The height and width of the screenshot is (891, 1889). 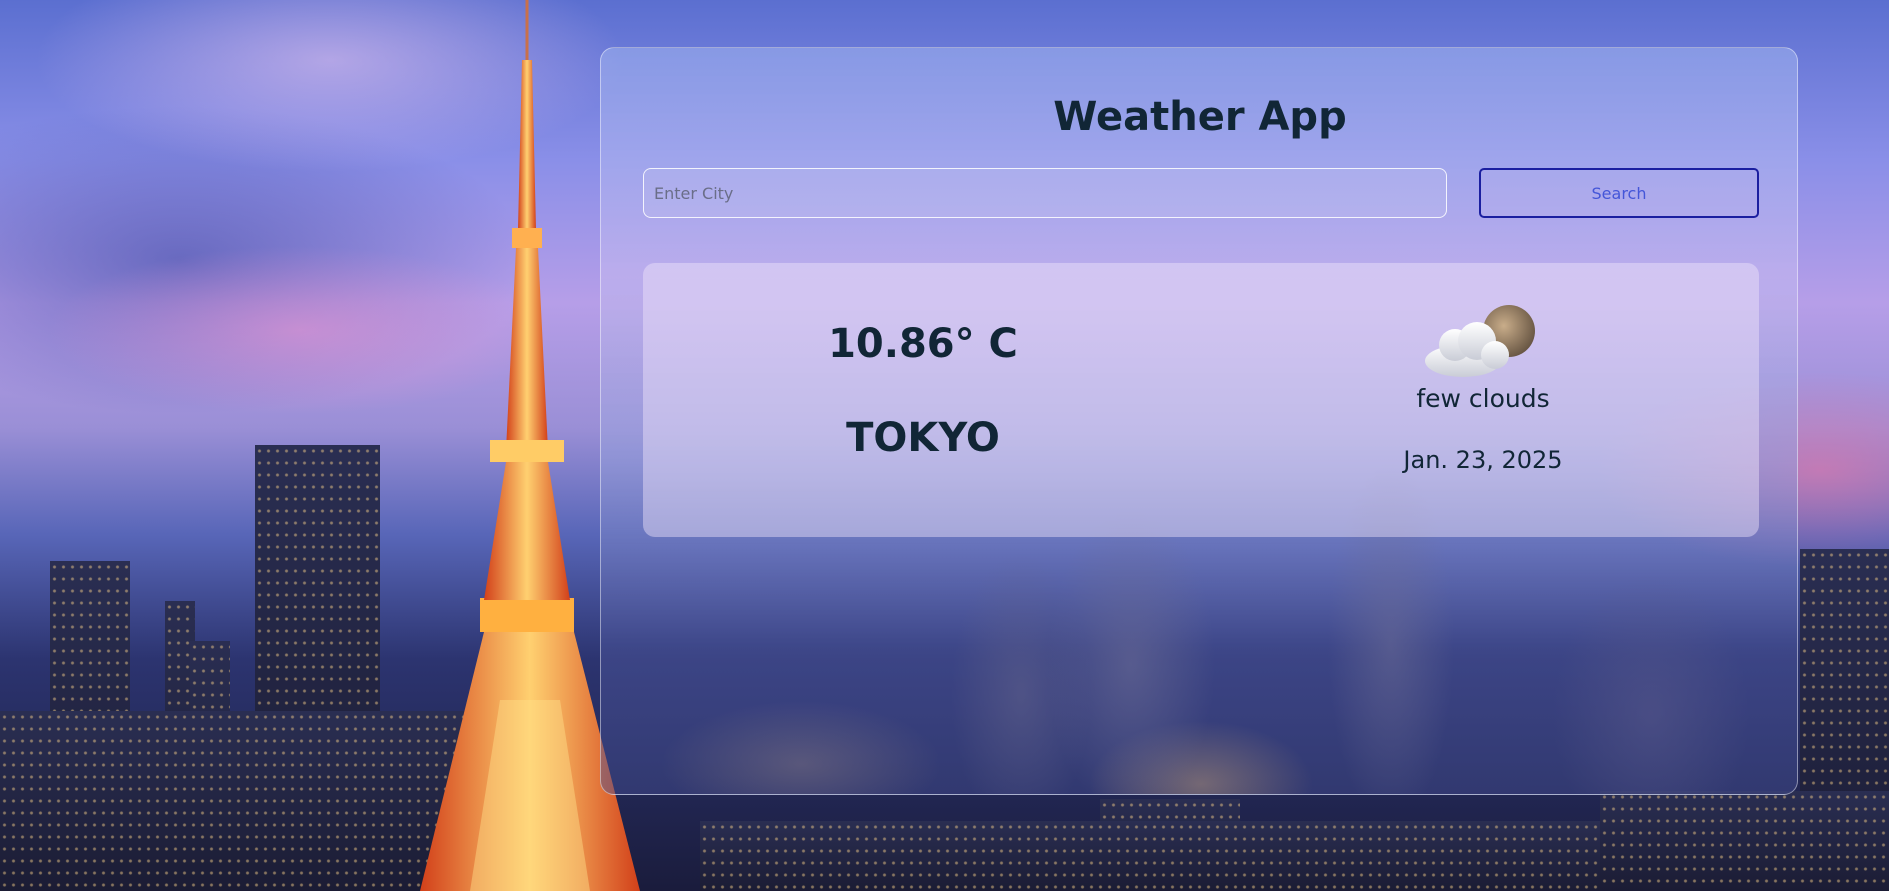 I want to click on city-name: TOKYO, so click(x=923, y=438).